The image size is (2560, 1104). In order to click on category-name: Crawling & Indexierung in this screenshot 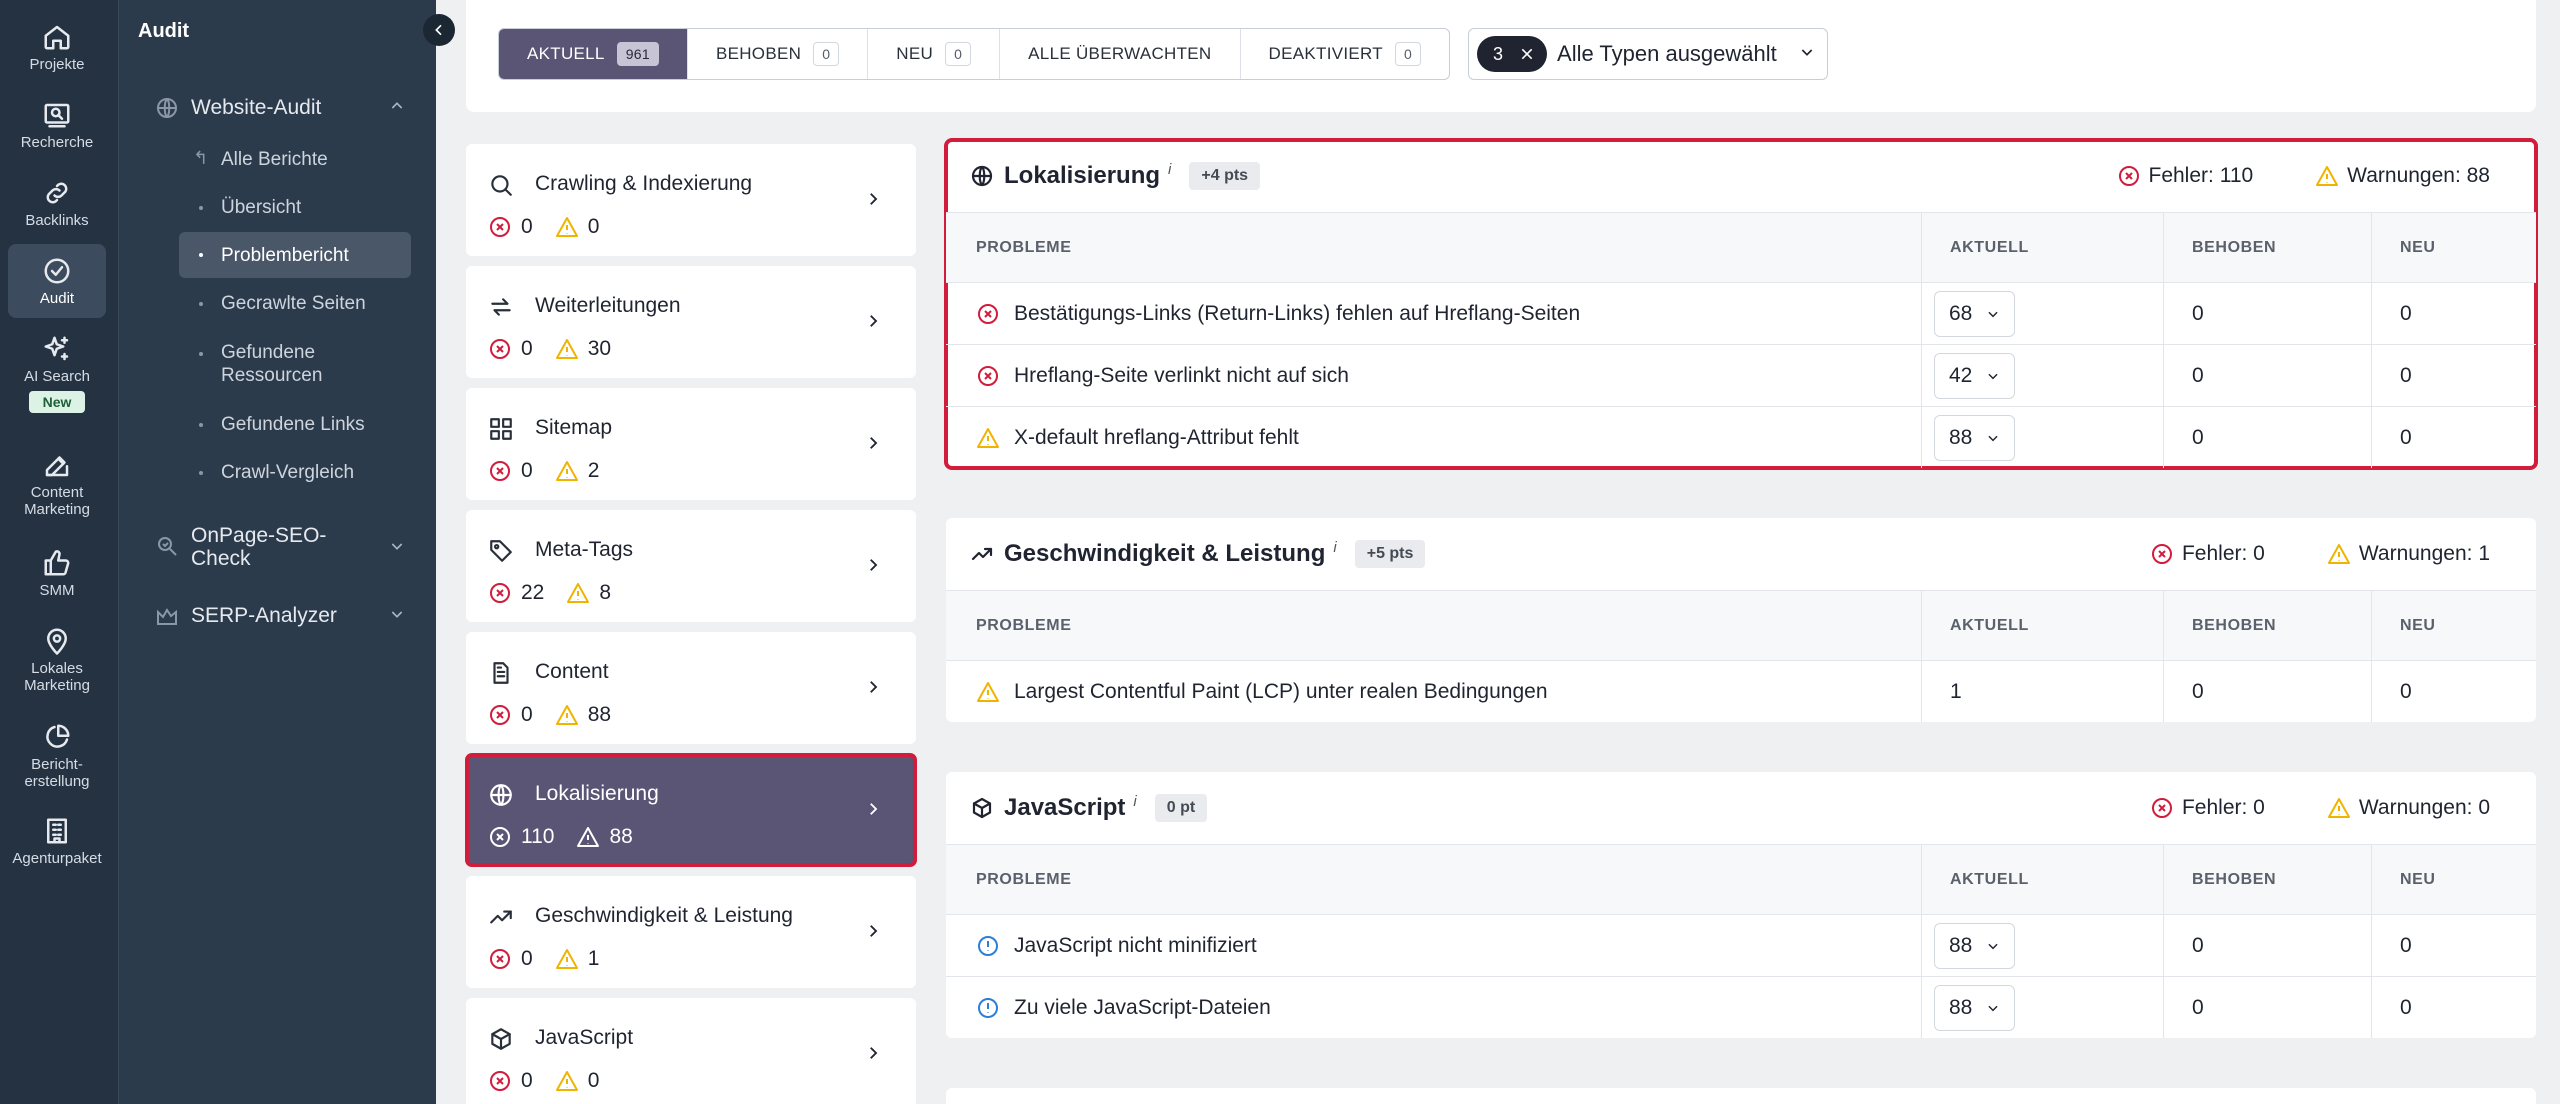, I will do `click(644, 183)`.